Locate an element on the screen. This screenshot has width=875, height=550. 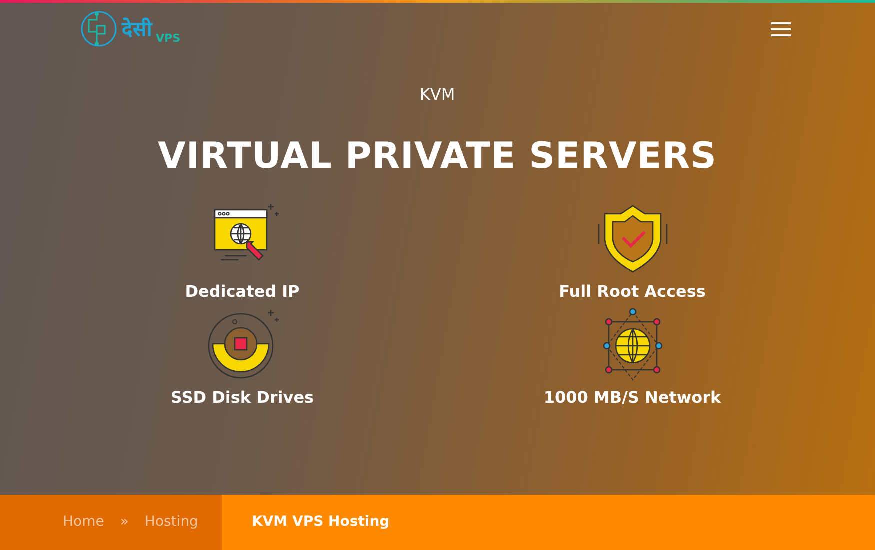
feature-label: Full Root Access is located at coordinates (632, 292).